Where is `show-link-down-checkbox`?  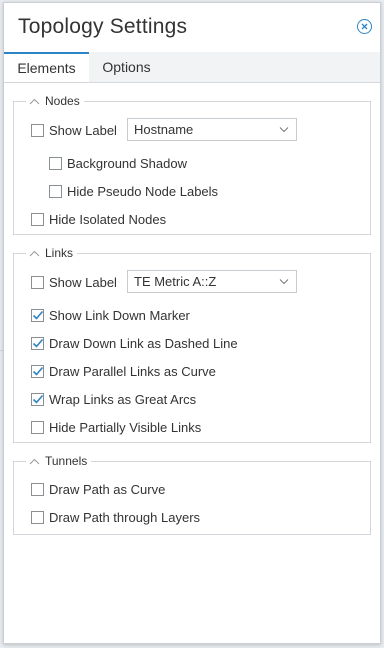 show-link-down-checkbox is located at coordinates (37, 315).